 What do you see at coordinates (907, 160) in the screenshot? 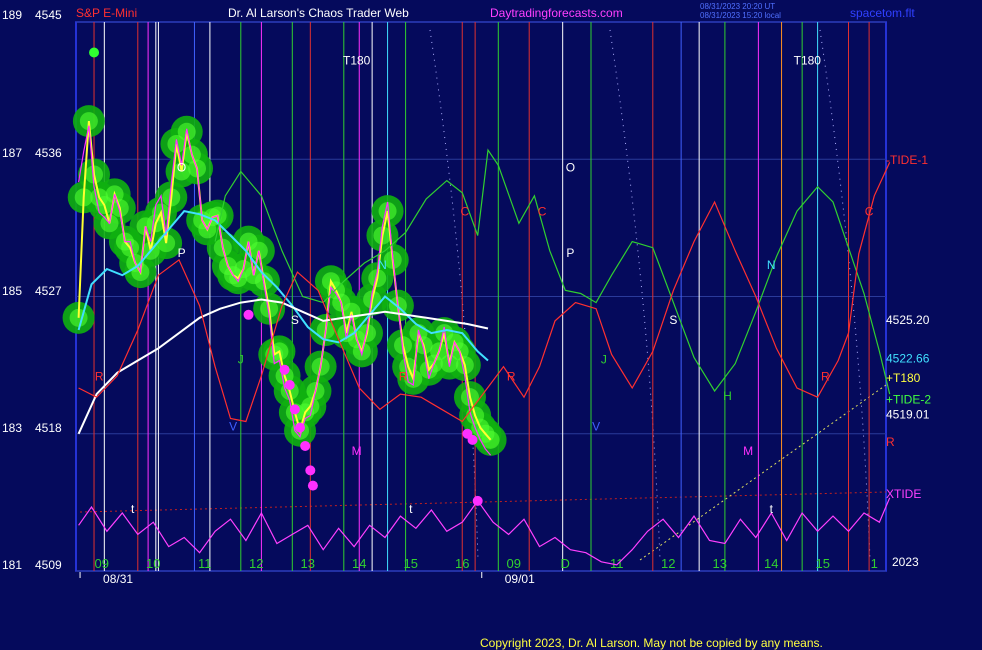
I see `right-label-0: -TIDE-1` at bounding box center [907, 160].